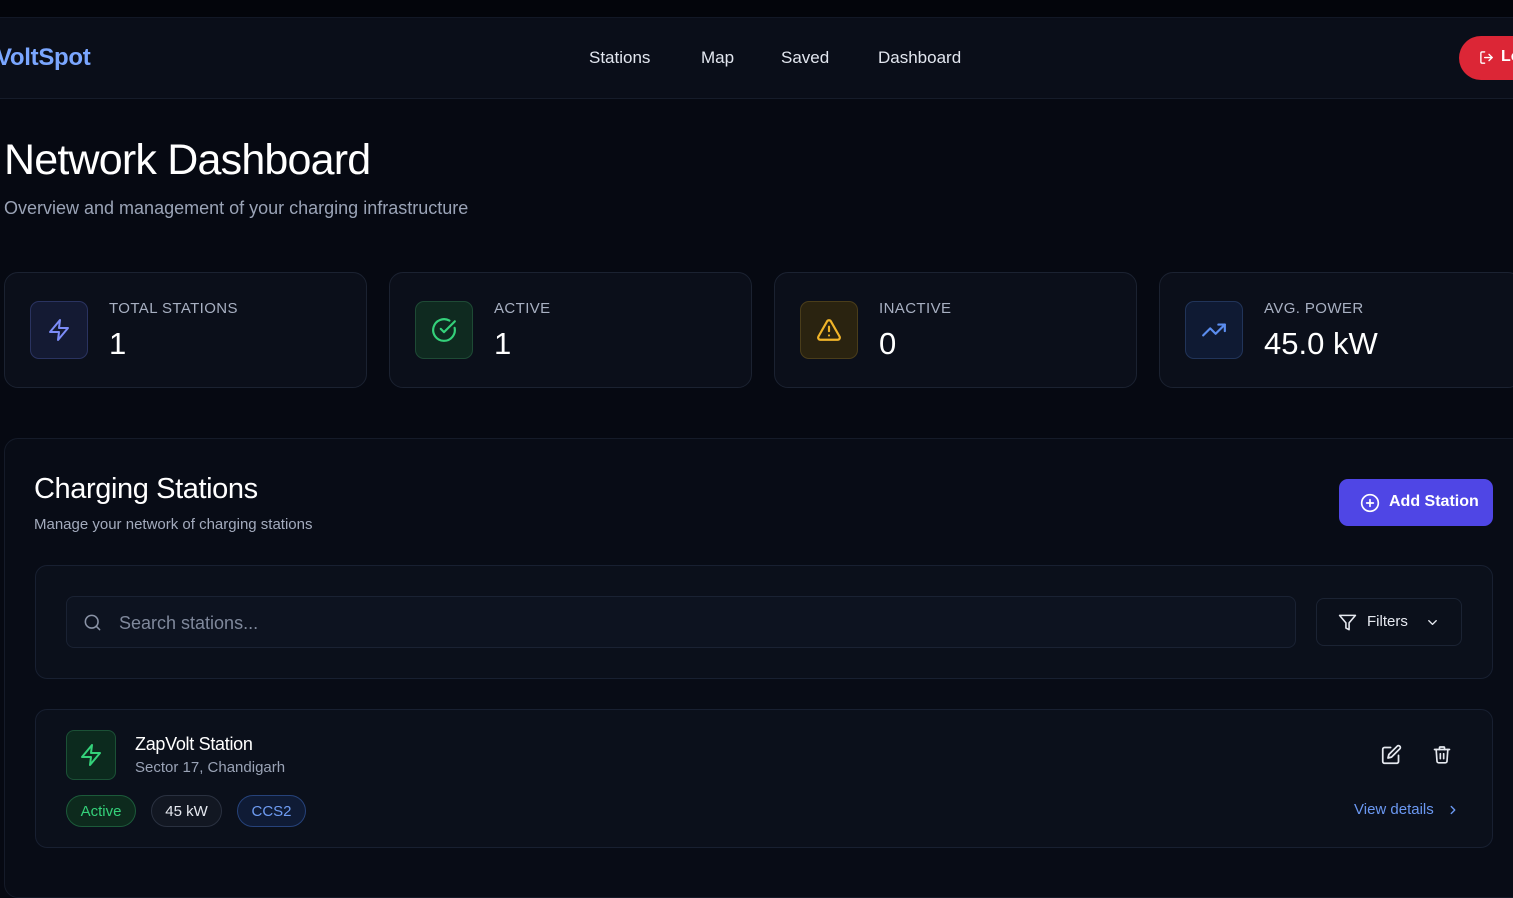  Describe the element at coordinates (187, 160) in the screenshot. I see `page-title: Network Dashboard` at that location.